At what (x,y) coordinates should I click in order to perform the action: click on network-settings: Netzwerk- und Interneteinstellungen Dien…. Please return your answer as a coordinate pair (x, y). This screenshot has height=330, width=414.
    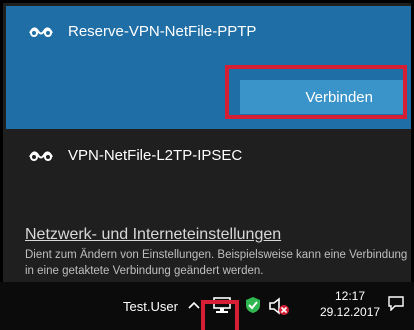
    Looking at the image, I should click on (217, 252).